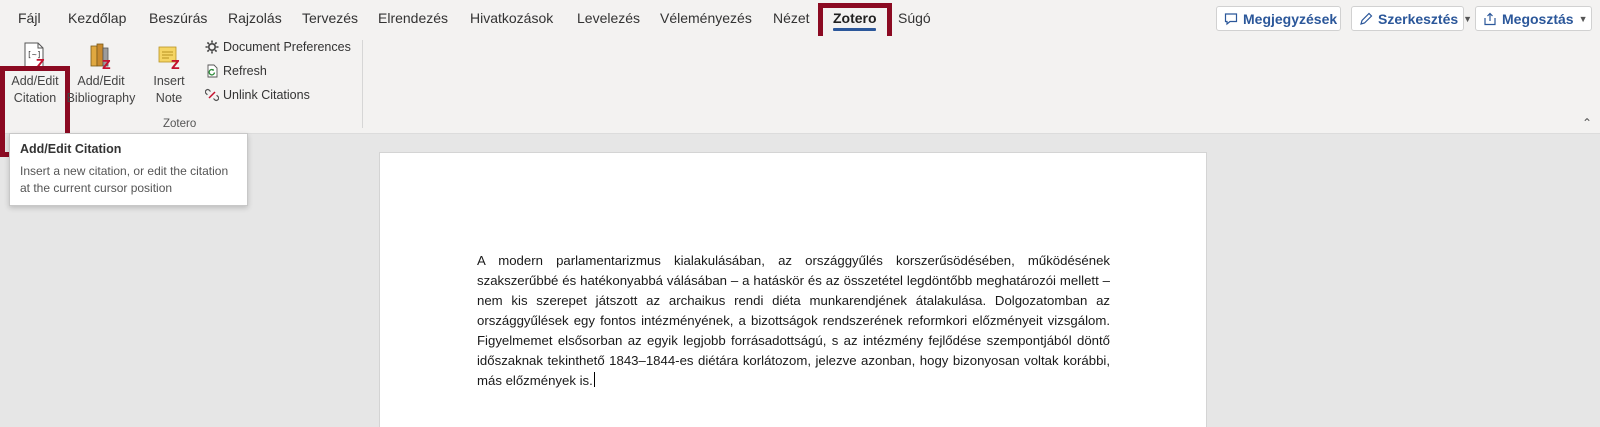  Describe the element at coordinates (101, 97) in the screenshot. I see `add-edit-bibliography-label-2: Bibliography` at that location.